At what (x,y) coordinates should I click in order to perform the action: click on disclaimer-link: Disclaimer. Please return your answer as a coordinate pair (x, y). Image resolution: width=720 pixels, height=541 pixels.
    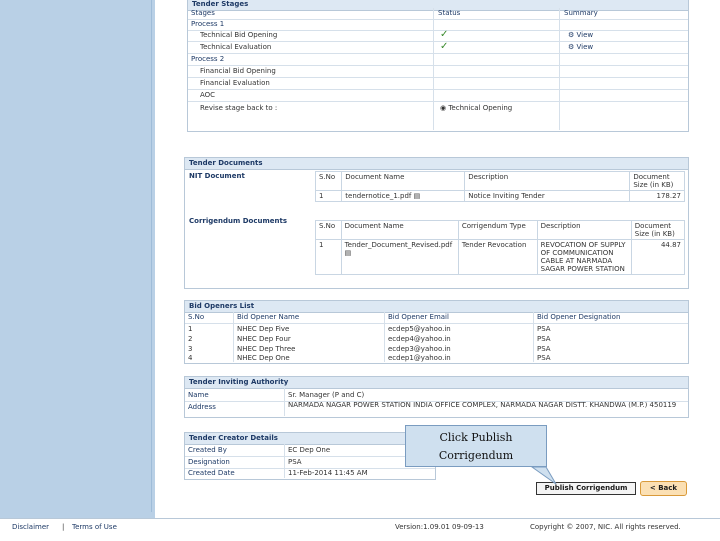
    Looking at the image, I should click on (30, 527).